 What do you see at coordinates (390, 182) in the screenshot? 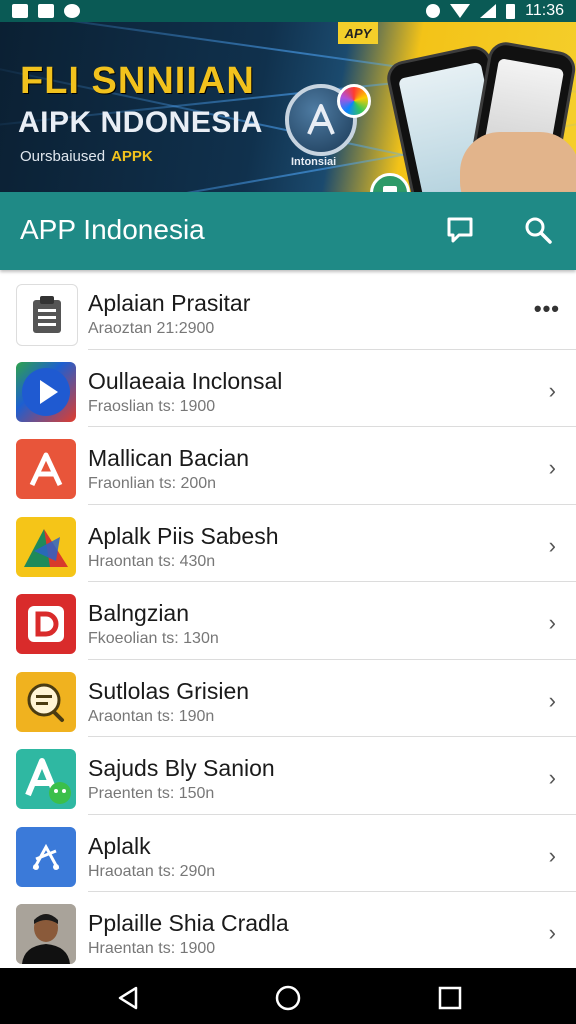
I see `store-badge-icon` at bounding box center [390, 182].